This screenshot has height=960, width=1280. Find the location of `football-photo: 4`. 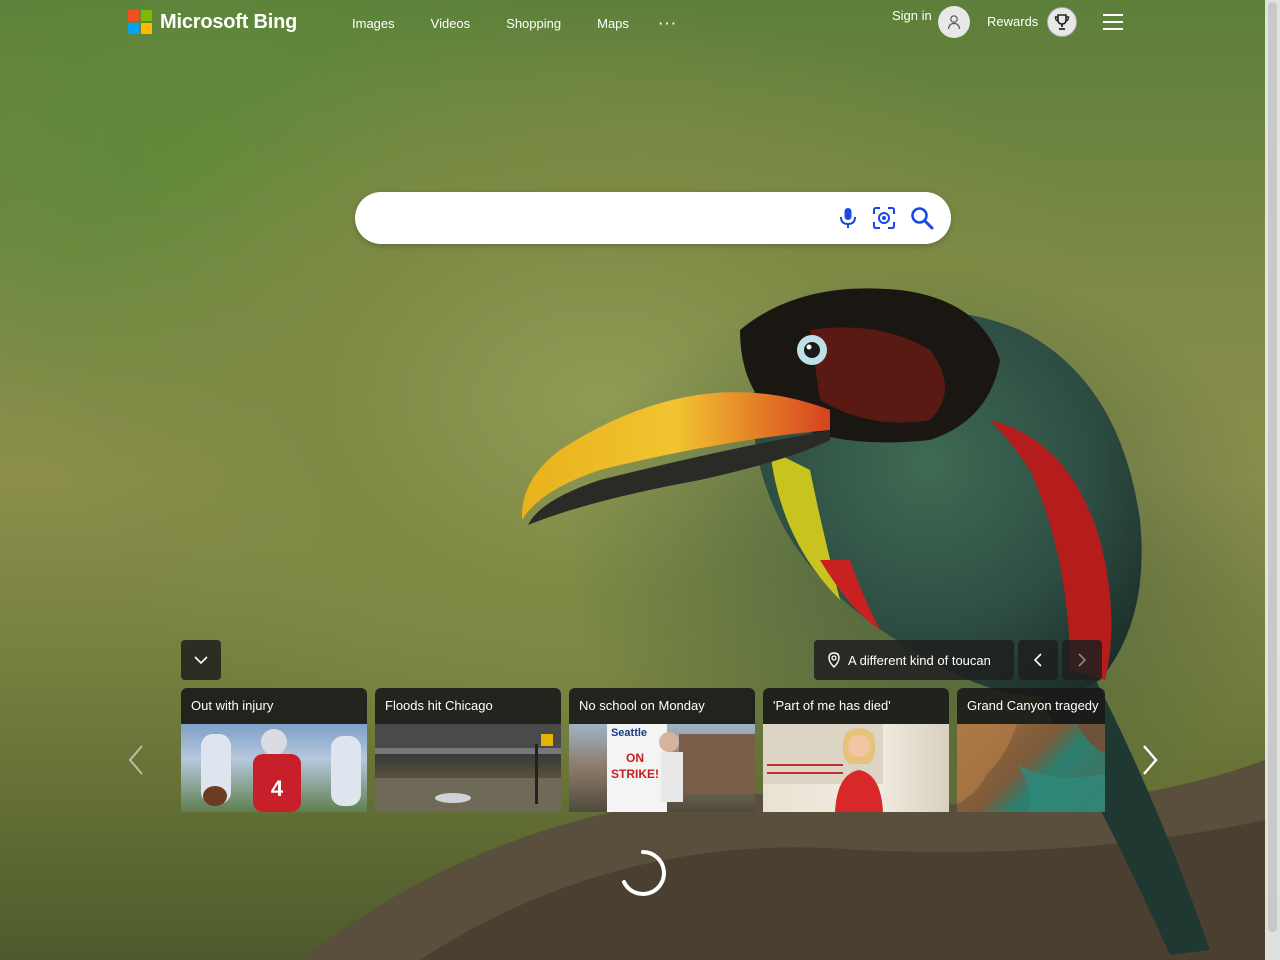

football-photo: 4 is located at coordinates (281, 770).